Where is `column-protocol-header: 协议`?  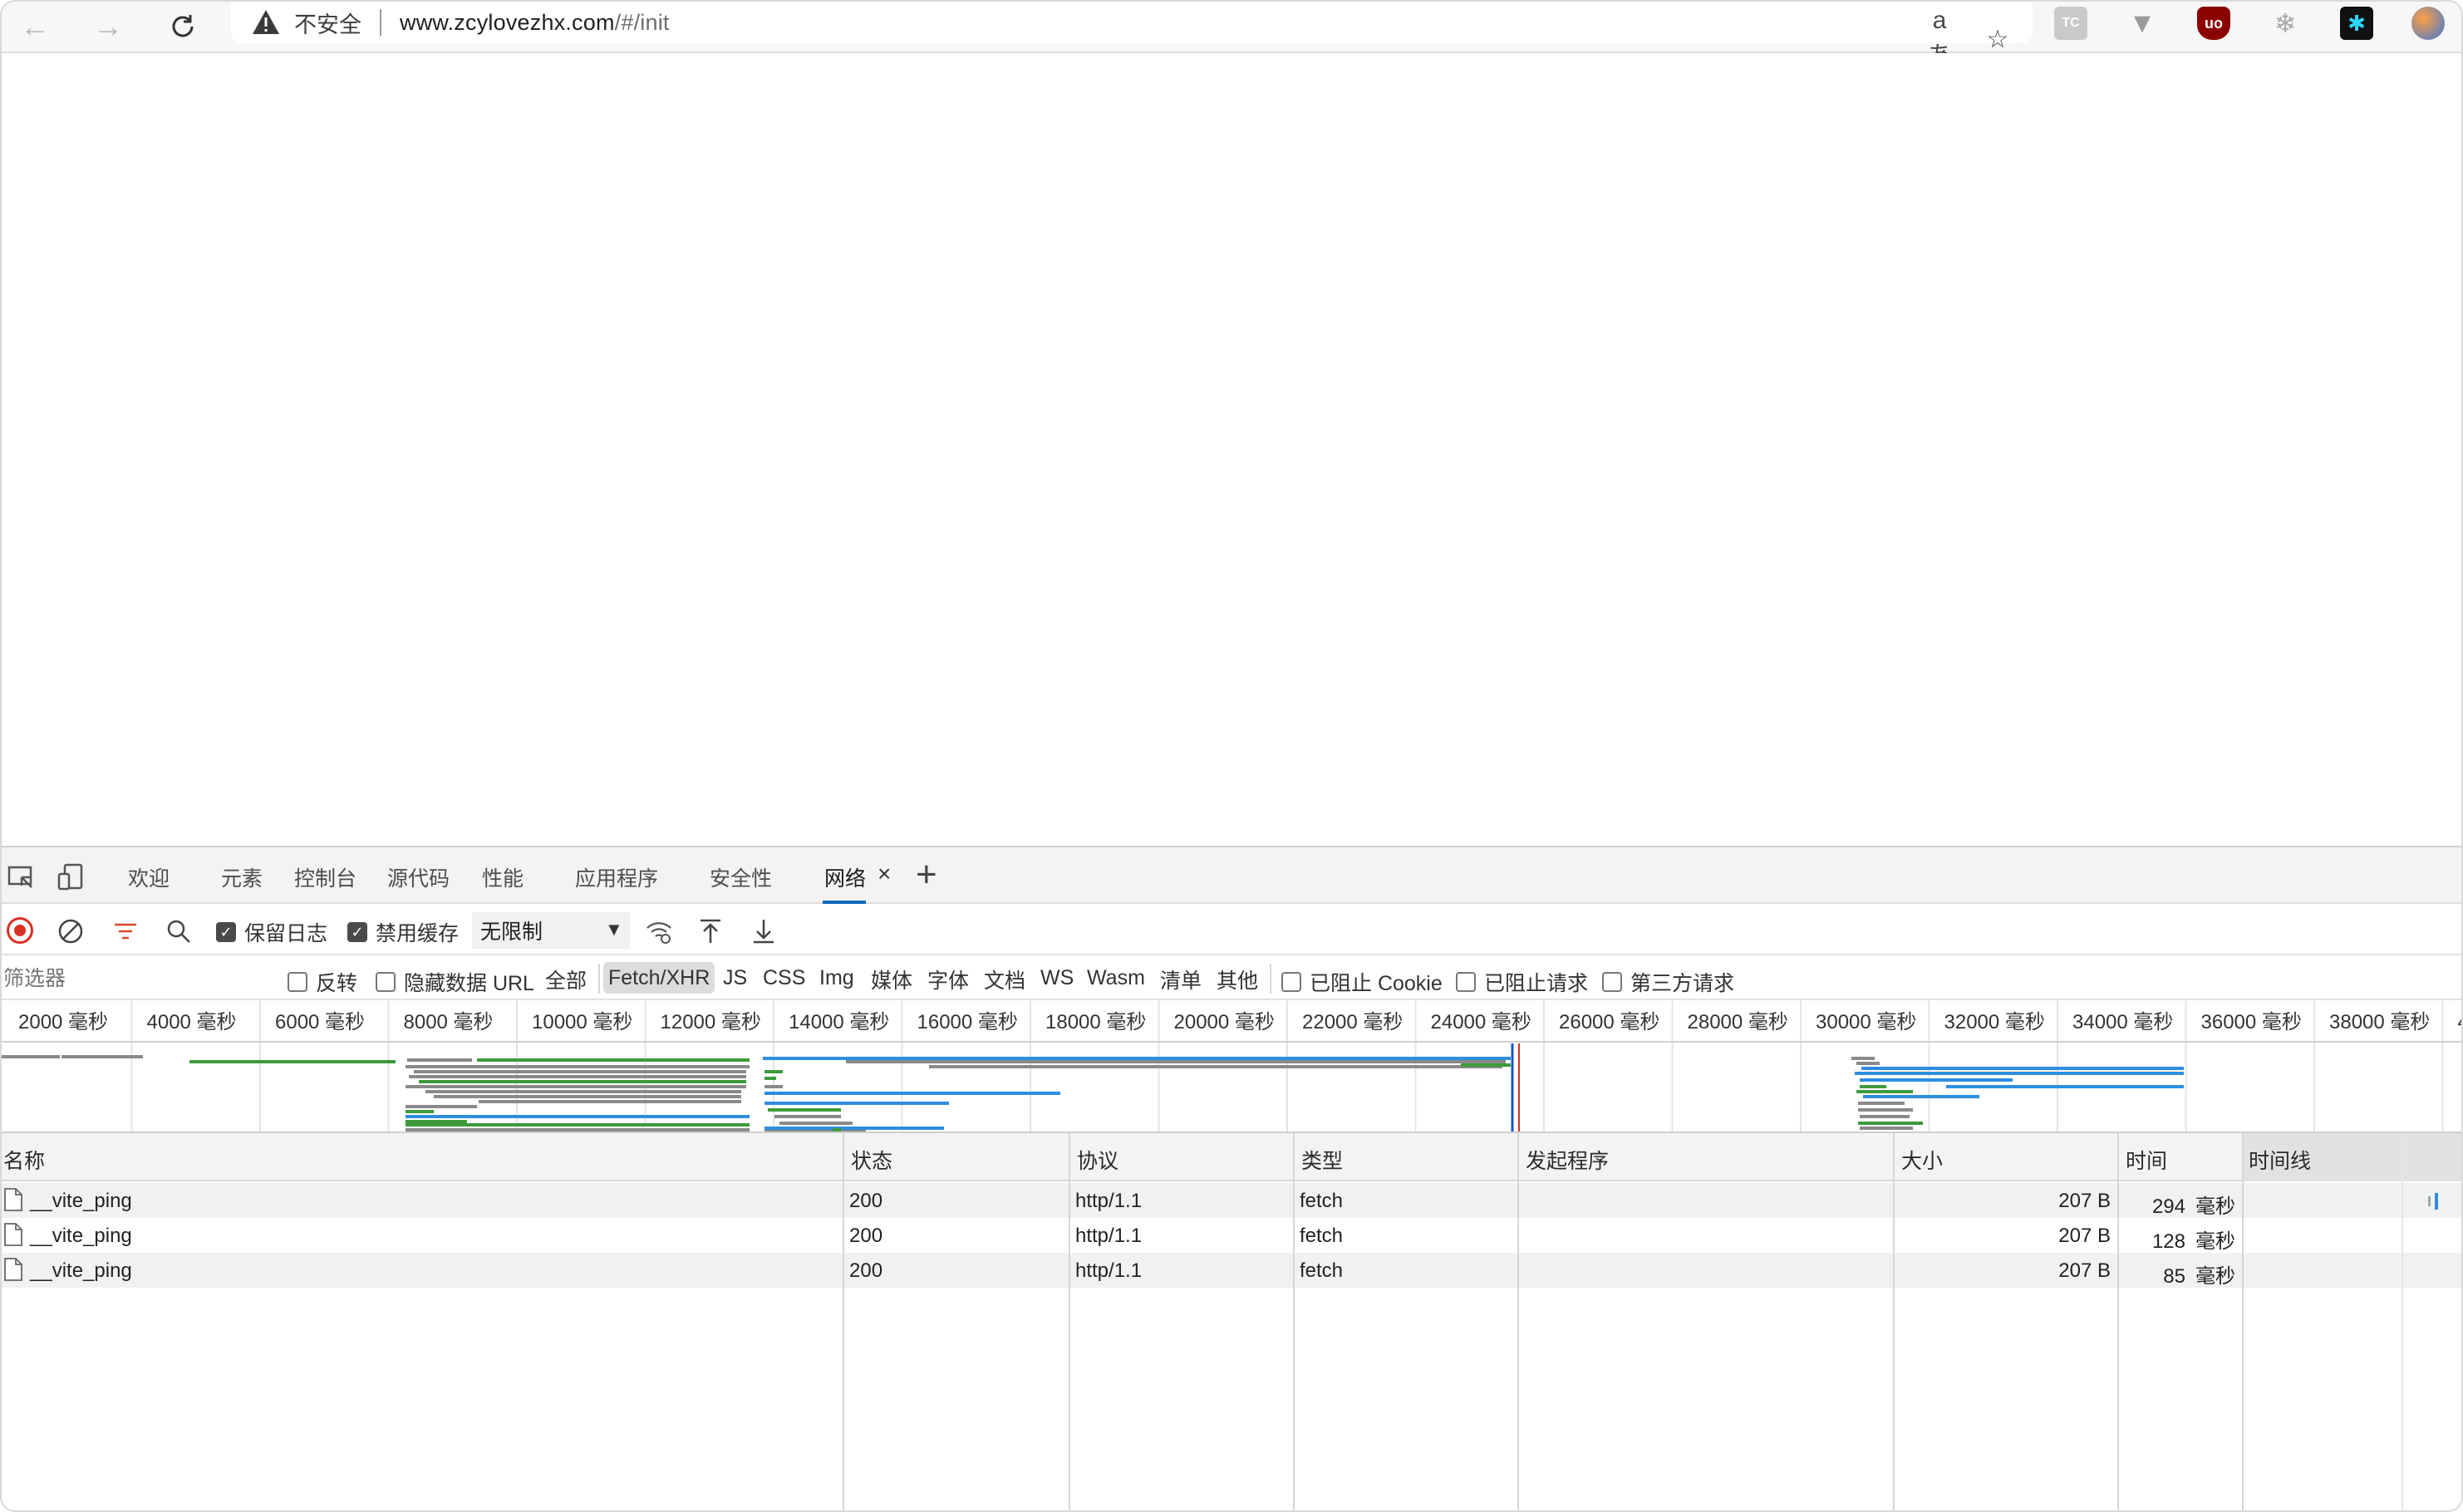
column-protocol-header: 协议 is located at coordinates (1097, 1160).